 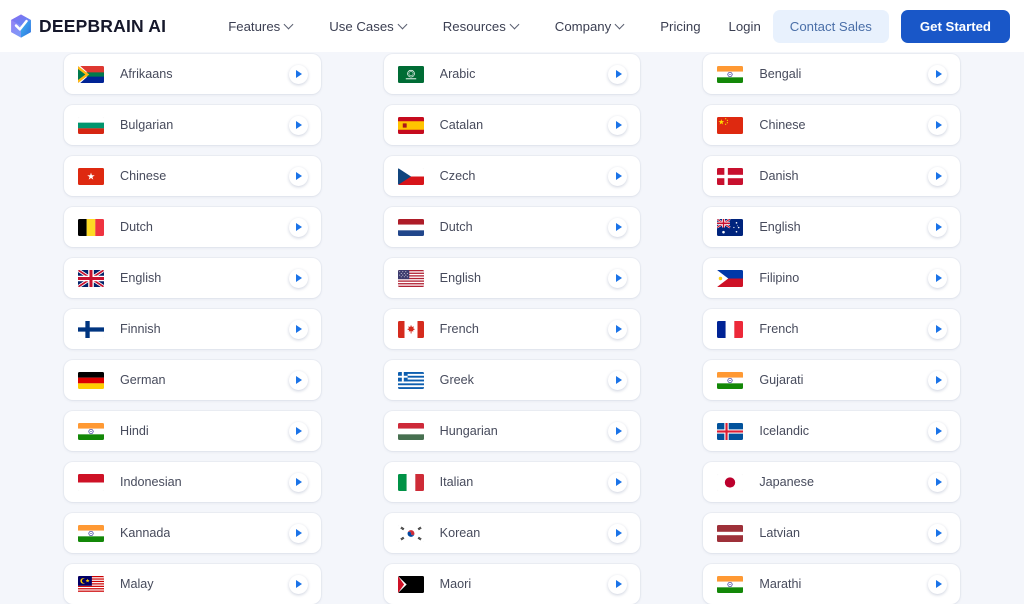 I want to click on language-name: Japanese, so click(x=786, y=482).